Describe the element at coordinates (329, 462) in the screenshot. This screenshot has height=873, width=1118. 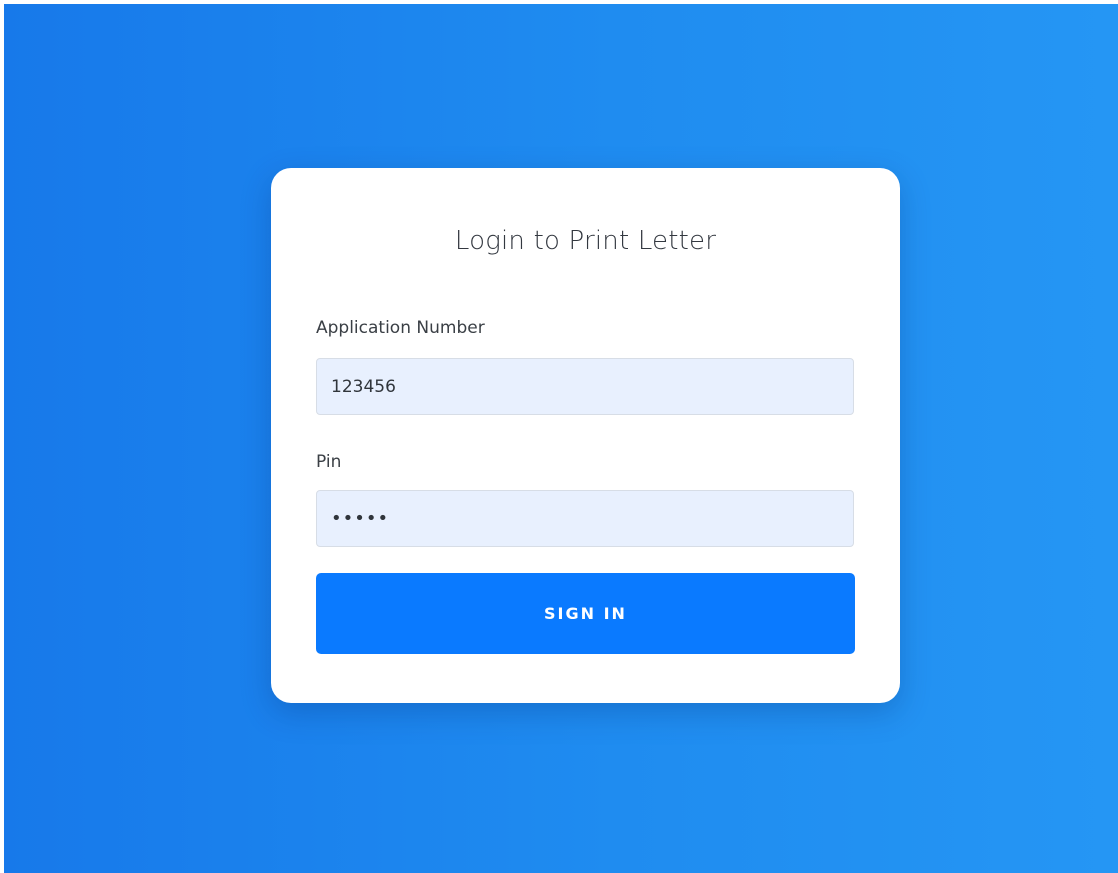
I see `pin-label: Pin` at that location.